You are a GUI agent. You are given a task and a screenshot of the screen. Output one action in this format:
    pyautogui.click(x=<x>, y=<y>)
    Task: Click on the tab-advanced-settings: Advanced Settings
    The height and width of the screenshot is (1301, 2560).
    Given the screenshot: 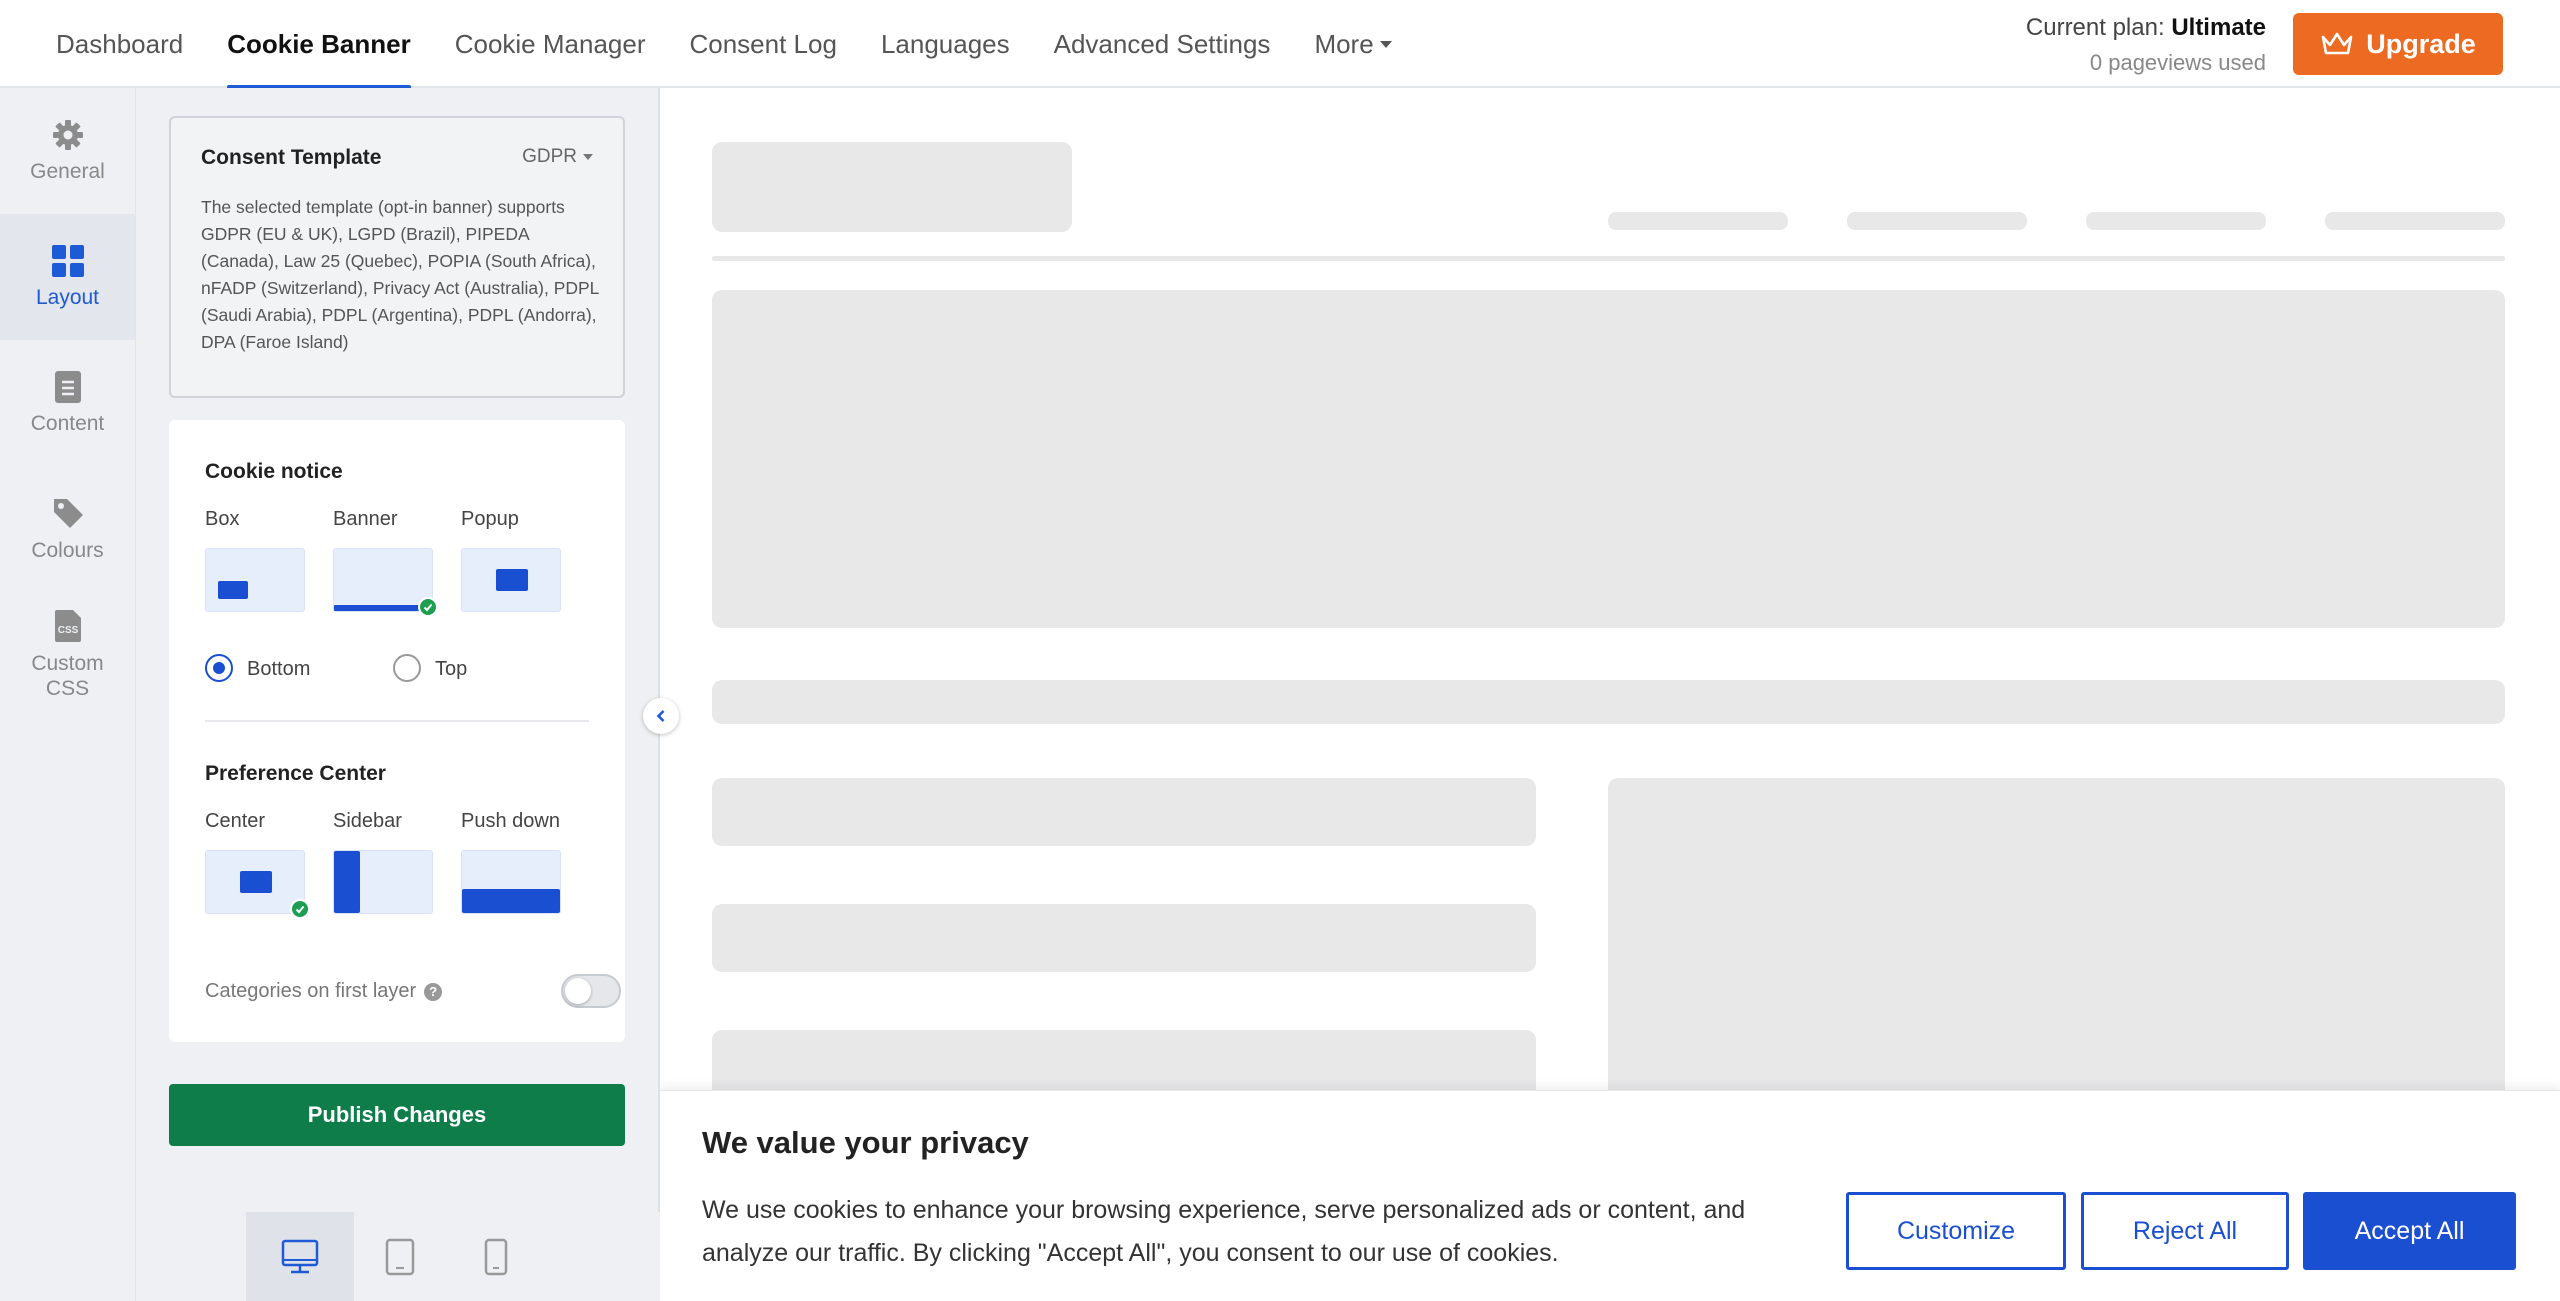 What is the action you would take?
    pyautogui.click(x=1162, y=44)
    